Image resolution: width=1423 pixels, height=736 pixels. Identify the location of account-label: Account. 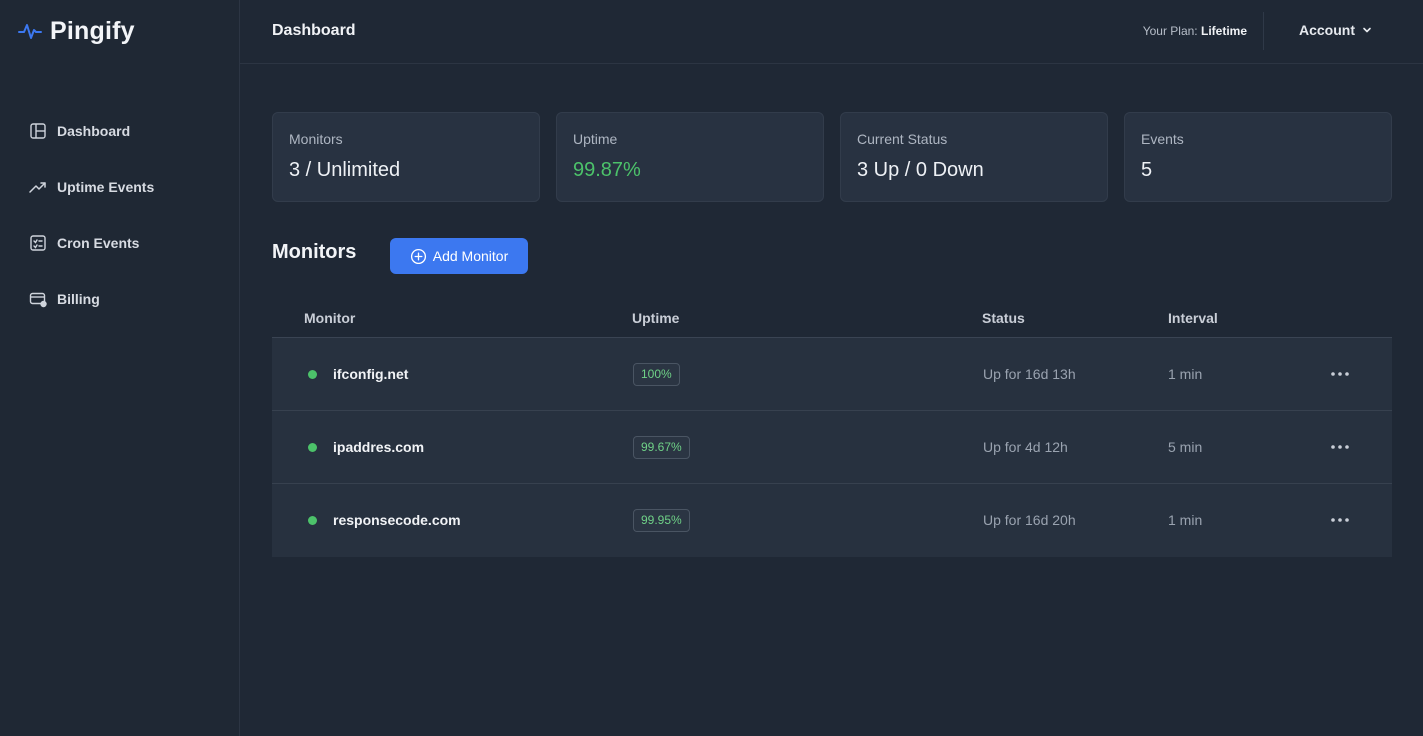
(1327, 30).